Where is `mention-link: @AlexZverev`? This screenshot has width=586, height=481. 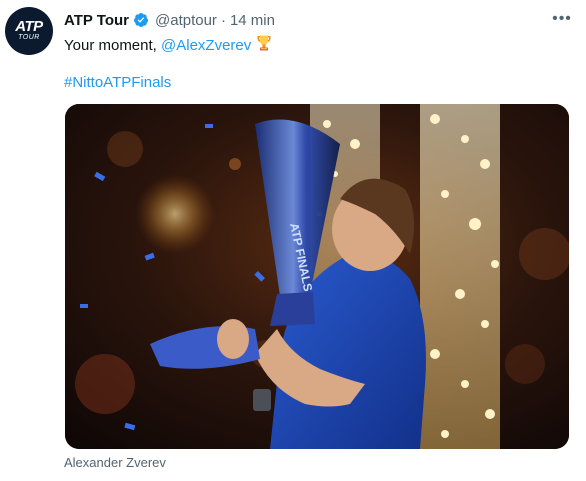 mention-link: @AlexZverev is located at coordinates (206, 45).